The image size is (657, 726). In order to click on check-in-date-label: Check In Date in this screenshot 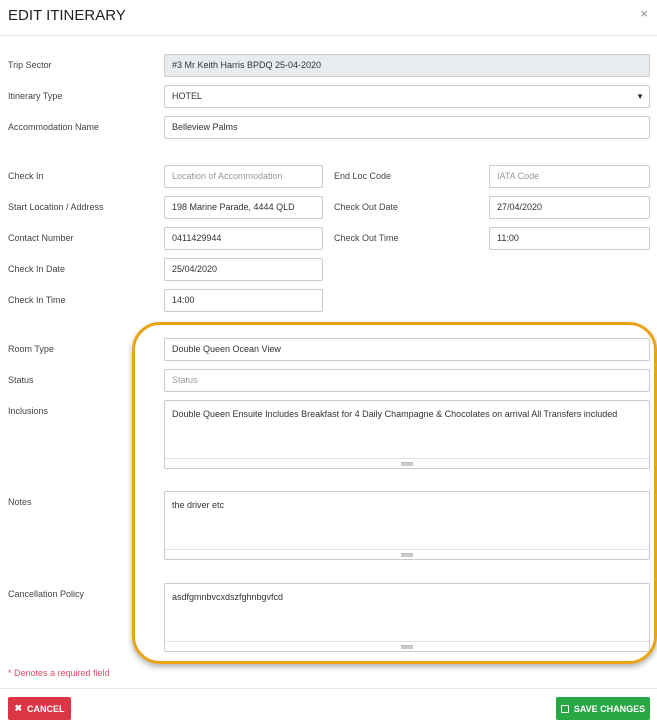, I will do `click(37, 269)`.